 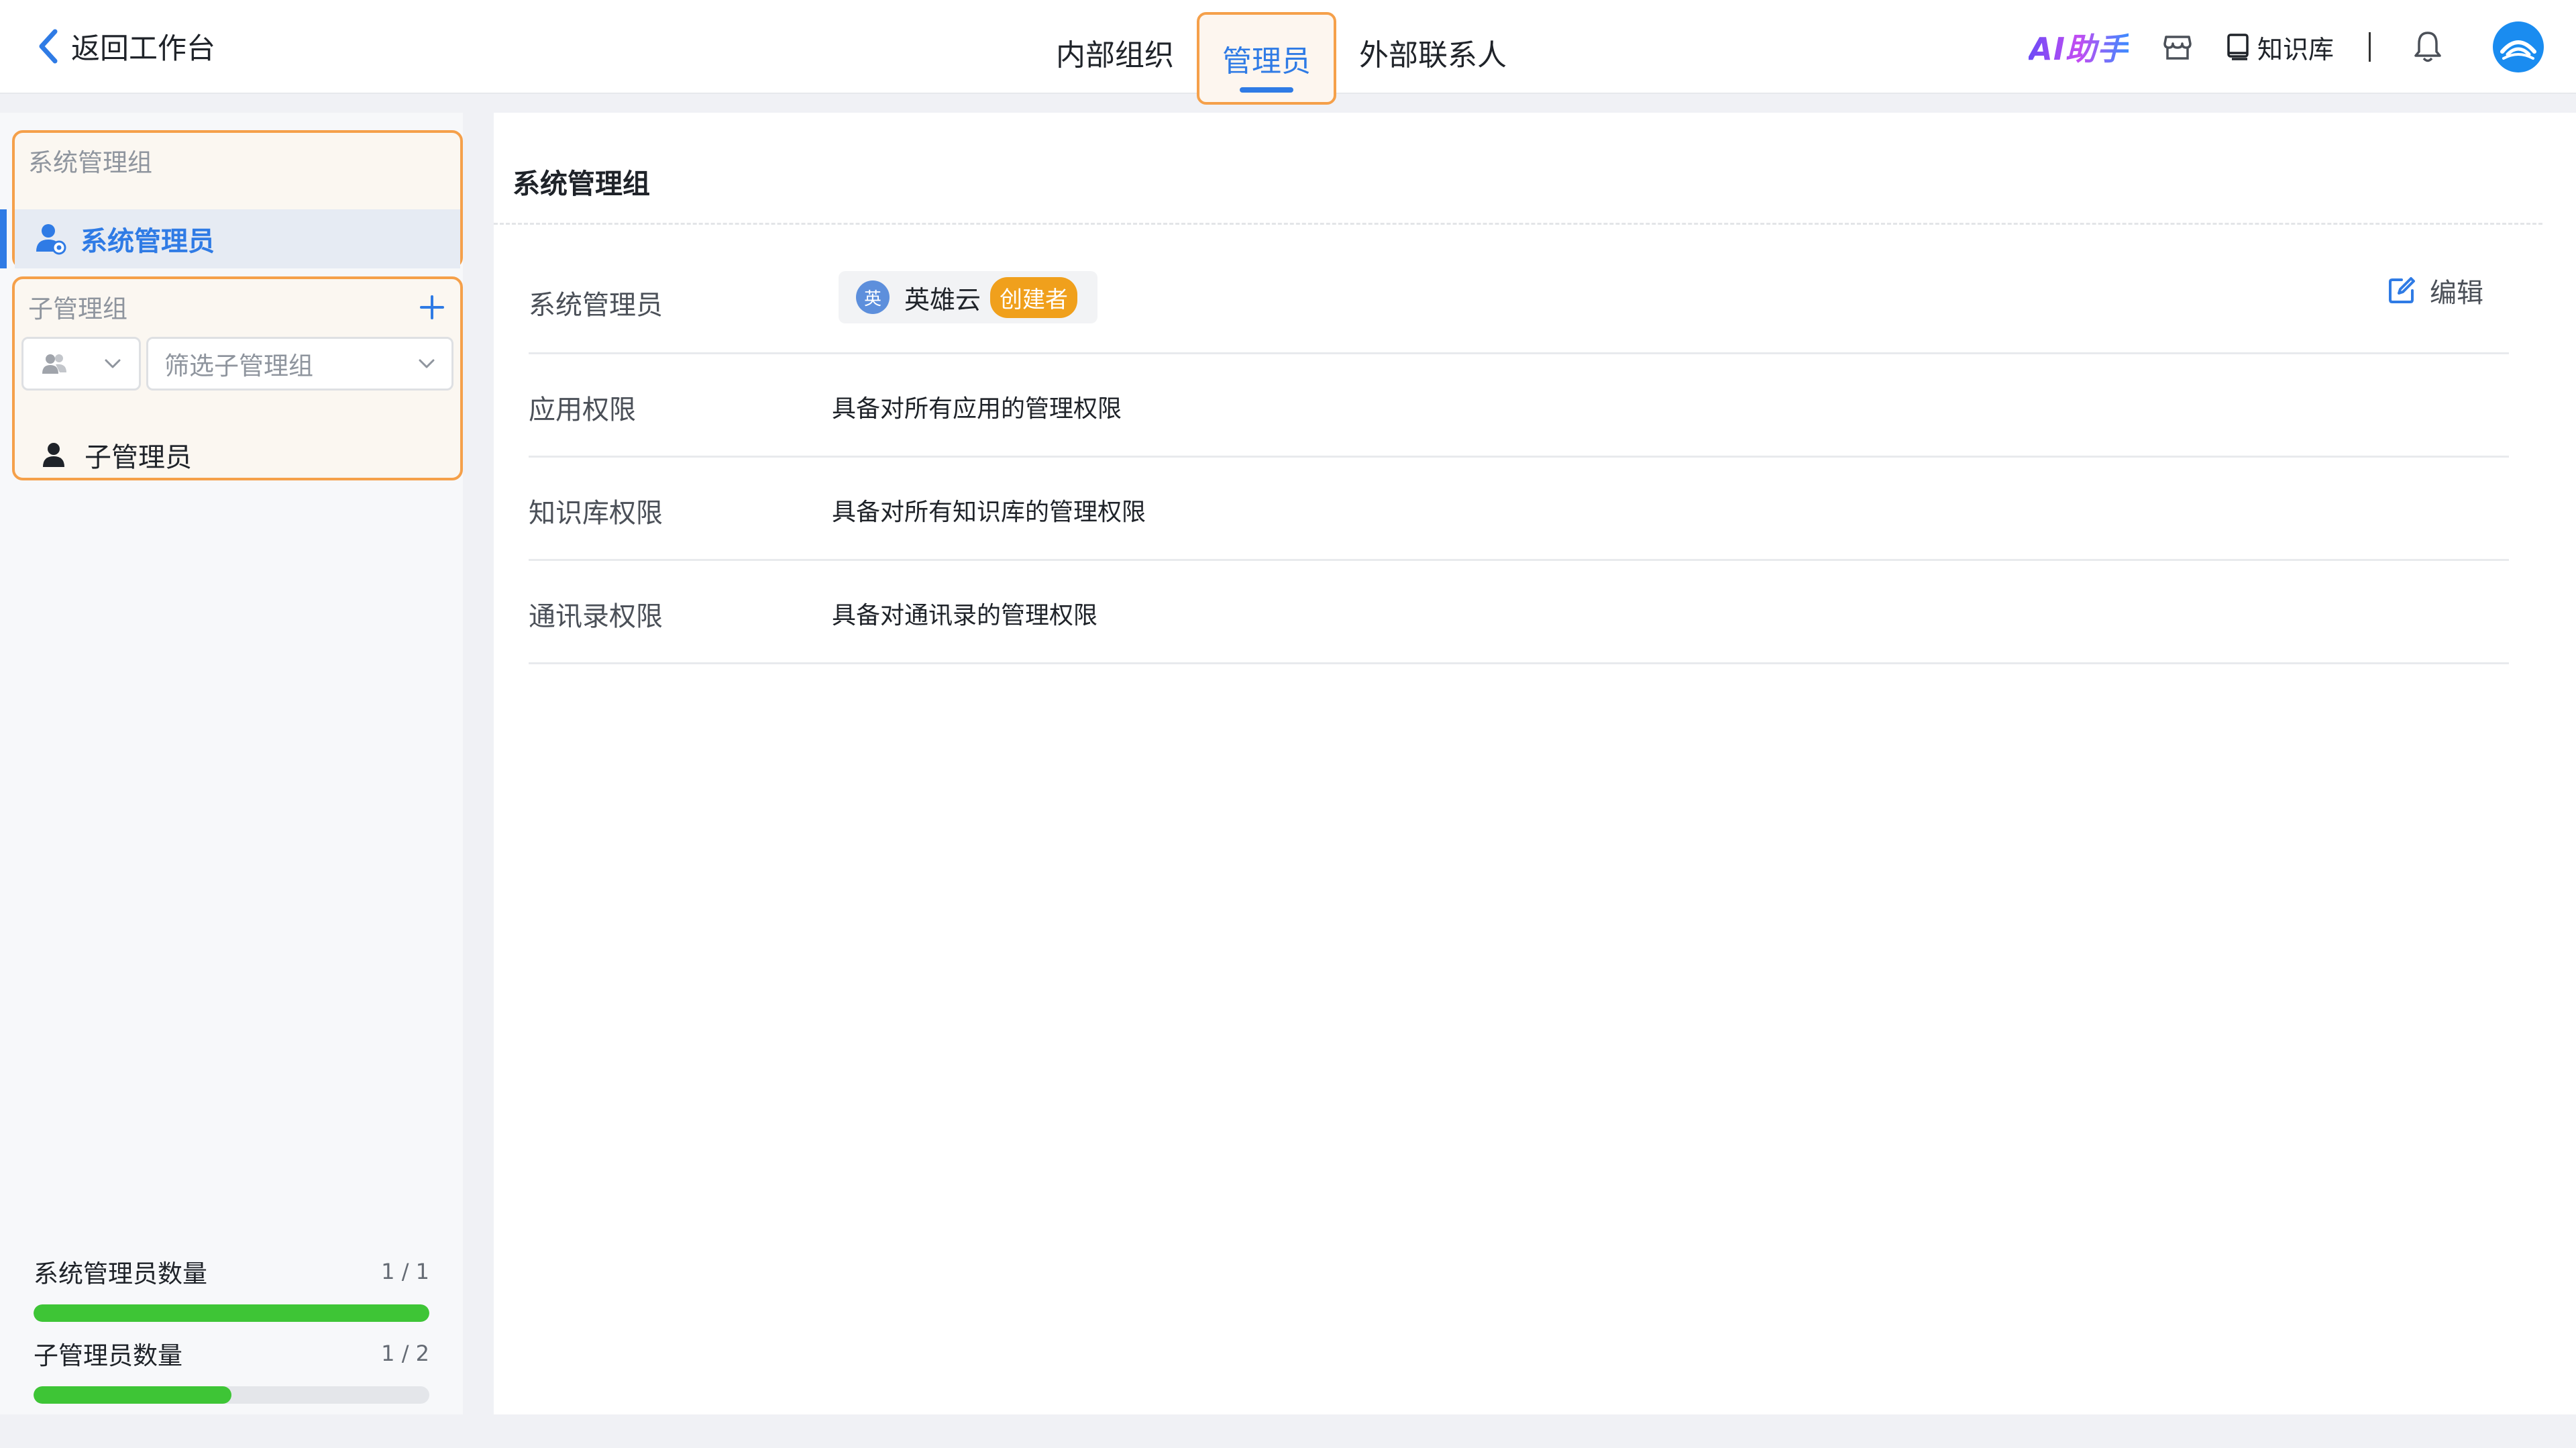 What do you see at coordinates (582, 410) in the screenshot?
I see `row-label: 应用权限` at bounding box center [582, 410].